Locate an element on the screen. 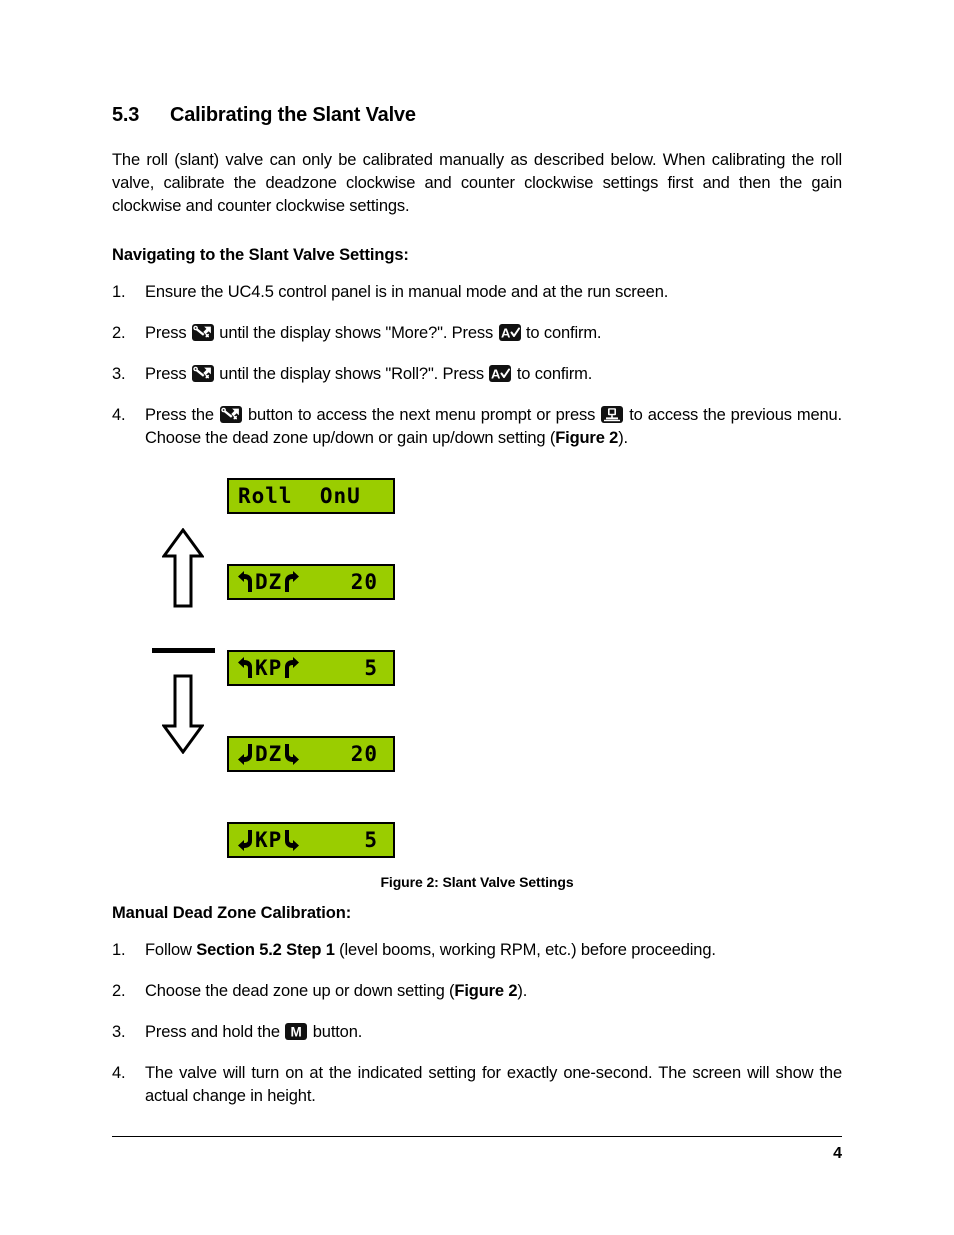  up-arrow-outline-icon is located at coordinates (183, 570).